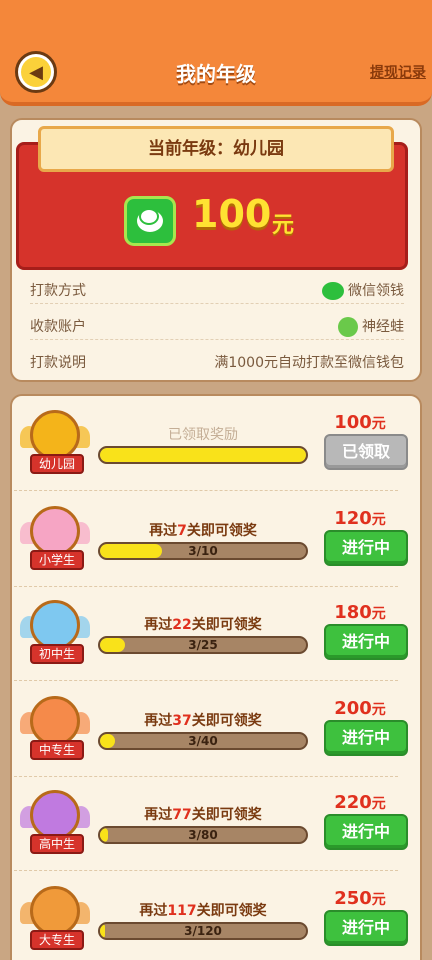 This screenshot has height=960, width=432. I want to click on progress-bar: 3/10, so click(203, 551).